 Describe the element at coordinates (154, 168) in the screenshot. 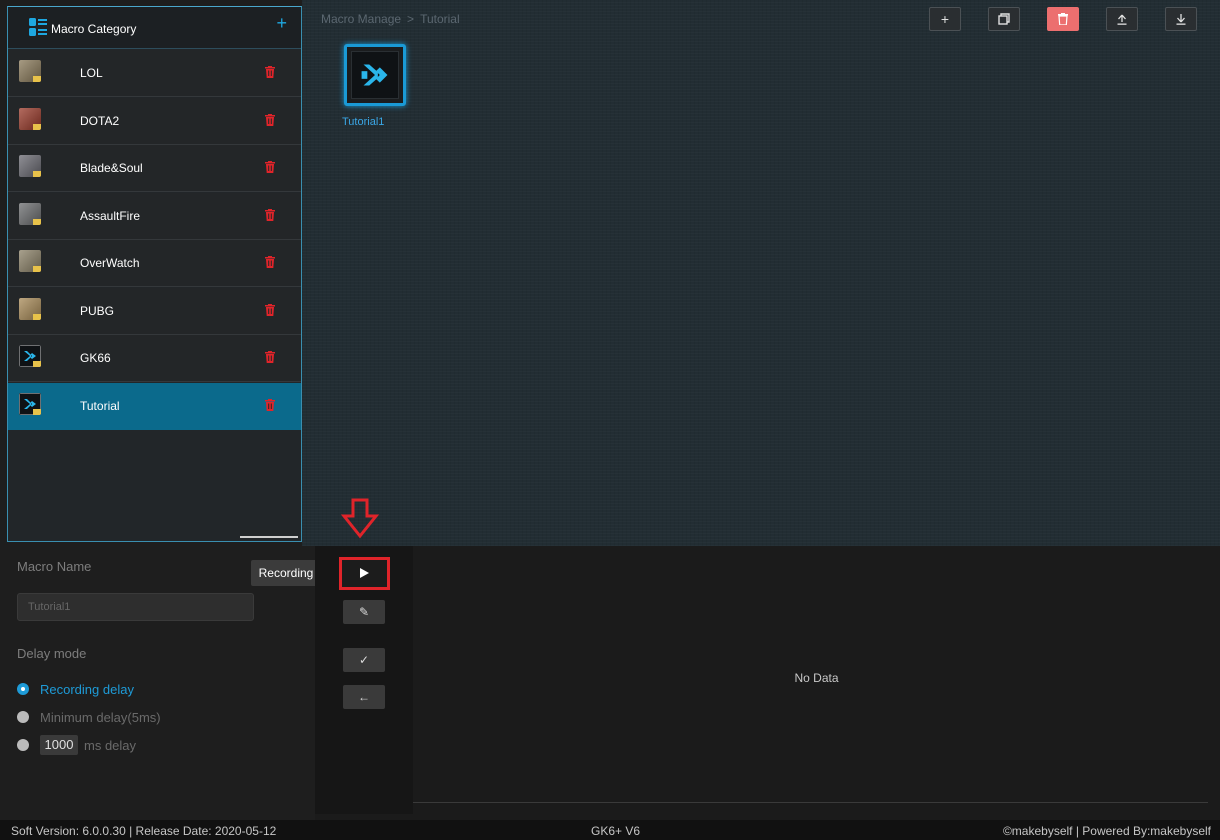

I see `category-item-blade-soul: Blade&Soul` at that location.